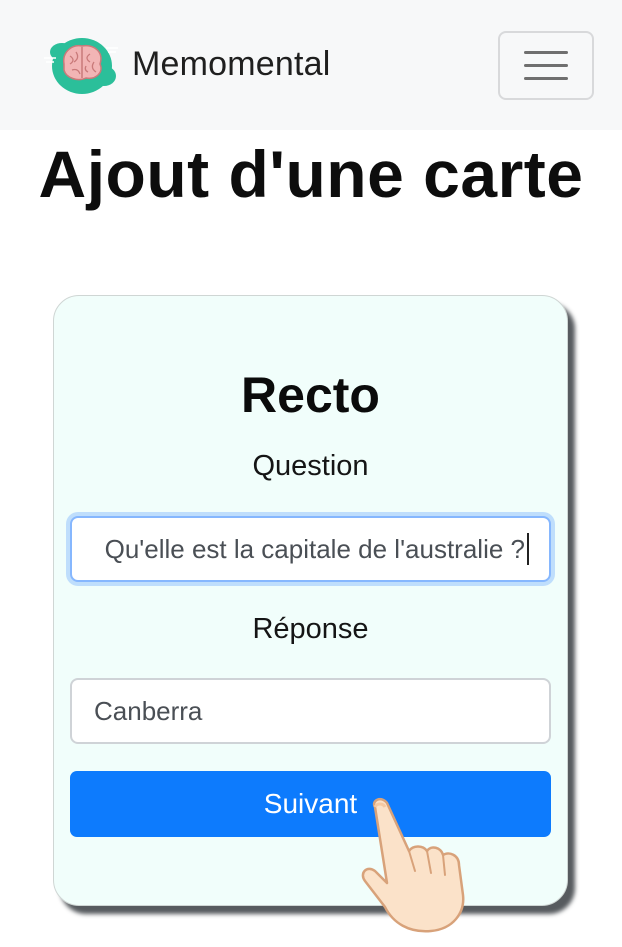 Image resolution: width=622 pixels, height=947 pixels. I want to click on navbar: Memomental, so click(311, 65).